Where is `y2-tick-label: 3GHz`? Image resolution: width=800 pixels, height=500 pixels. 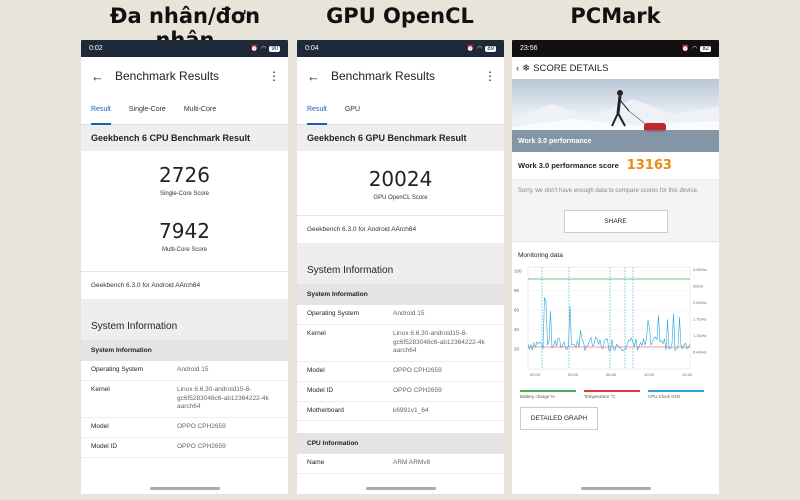 y2-tick-label: 3GHz is located at coordinates (698, 286).